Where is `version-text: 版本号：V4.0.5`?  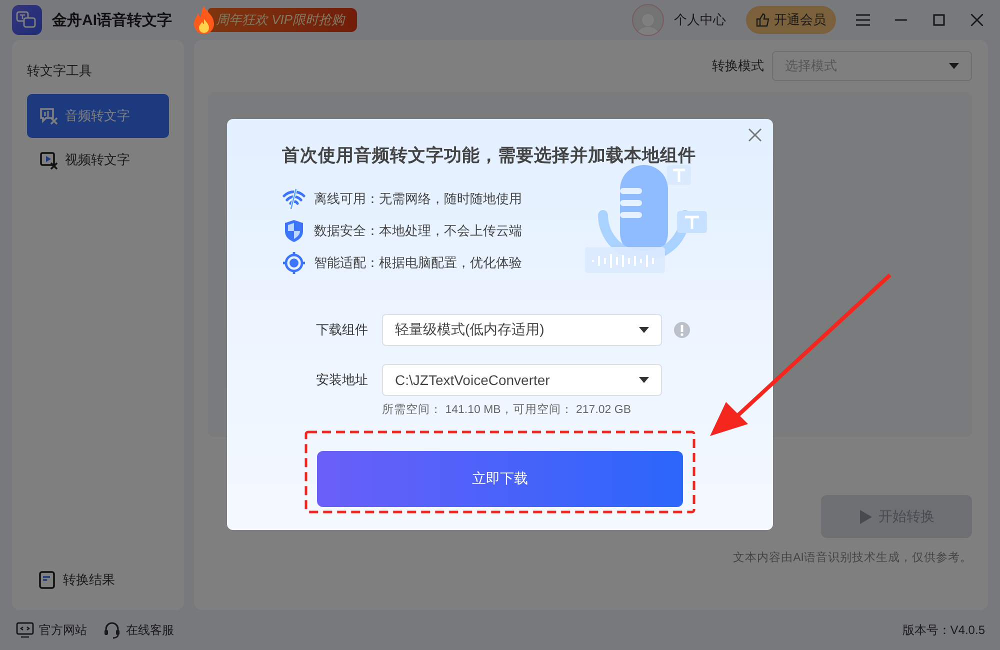
version-text: 版本号：V4.0.5 is located at coordinates (943, 630).